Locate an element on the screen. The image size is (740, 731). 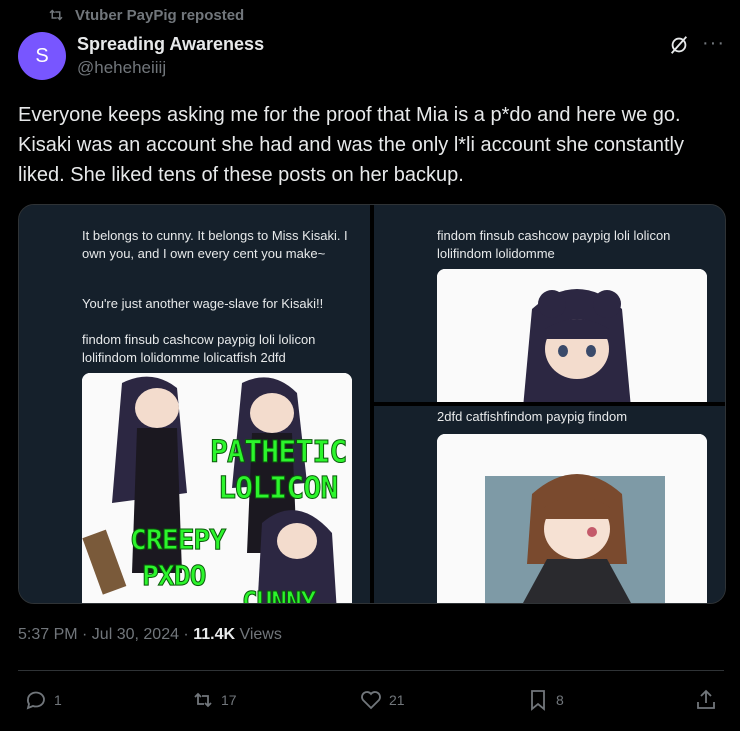
meme-text-pathetic: PATHETIC is located at coordinates (279, 453).